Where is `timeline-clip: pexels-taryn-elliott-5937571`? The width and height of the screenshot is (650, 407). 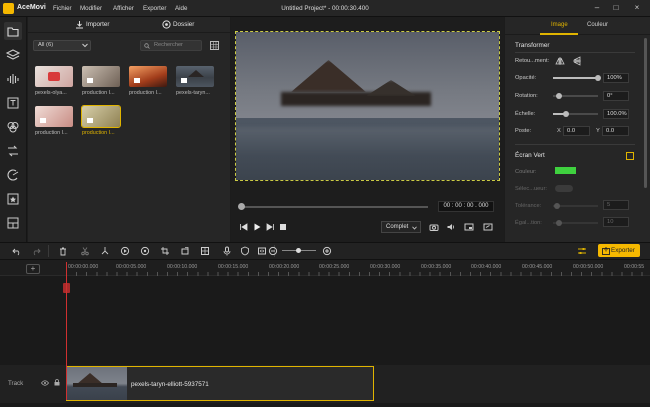
timeline-clip: pexels-taryn-elliott-5937571 is located at coordinates (220, 383).